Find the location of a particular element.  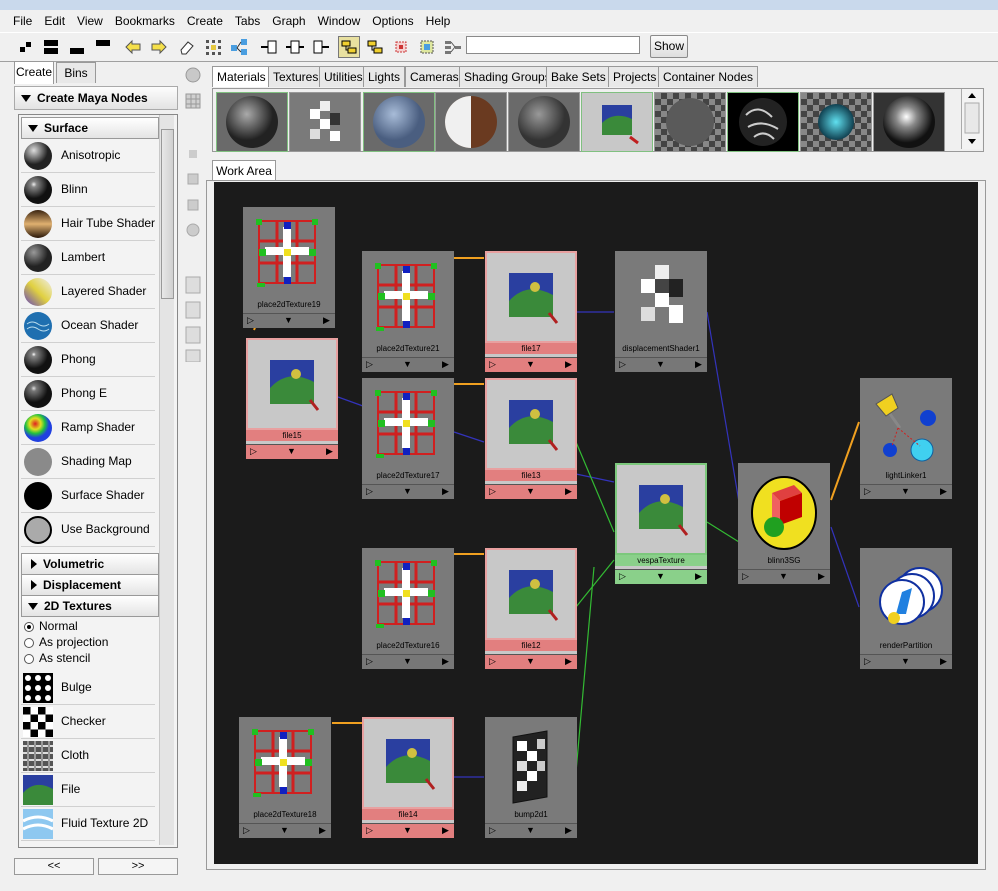

sort-az-icon is located at coordinates (193, 285).